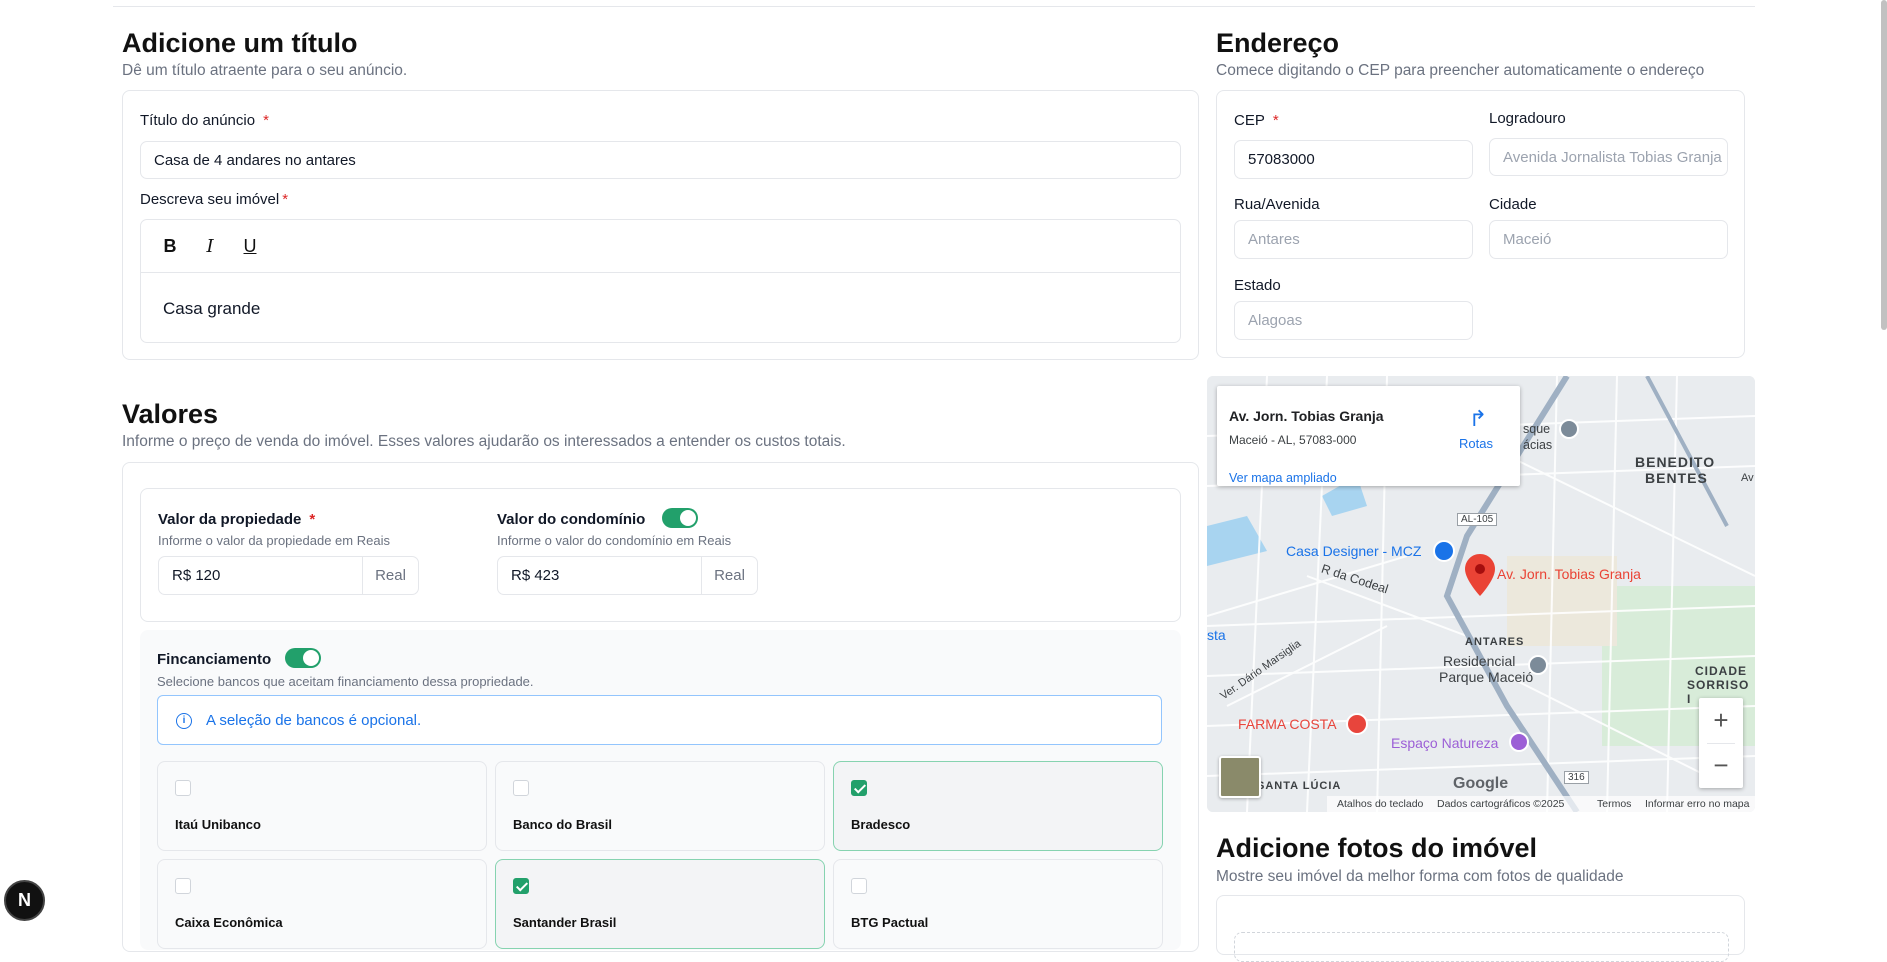 The height and width of the screenshot is (962, 1887). What do you see at coordinates (1513, 204) in the screenshot?
I see `cidade-label: Cidade` at bounding box center [1513, 204].